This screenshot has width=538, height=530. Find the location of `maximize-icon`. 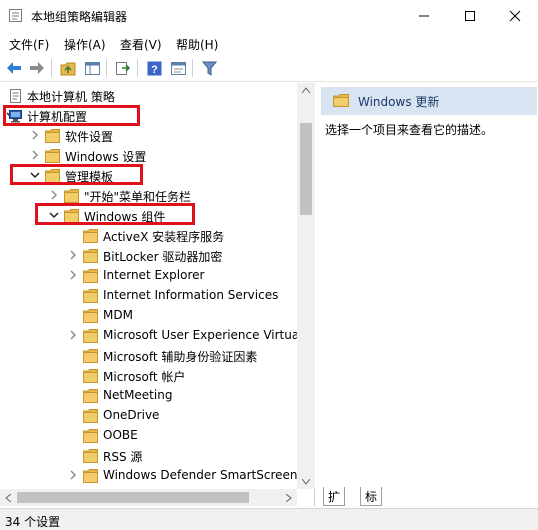

maximize-icon is located at coordinates (470, 16).